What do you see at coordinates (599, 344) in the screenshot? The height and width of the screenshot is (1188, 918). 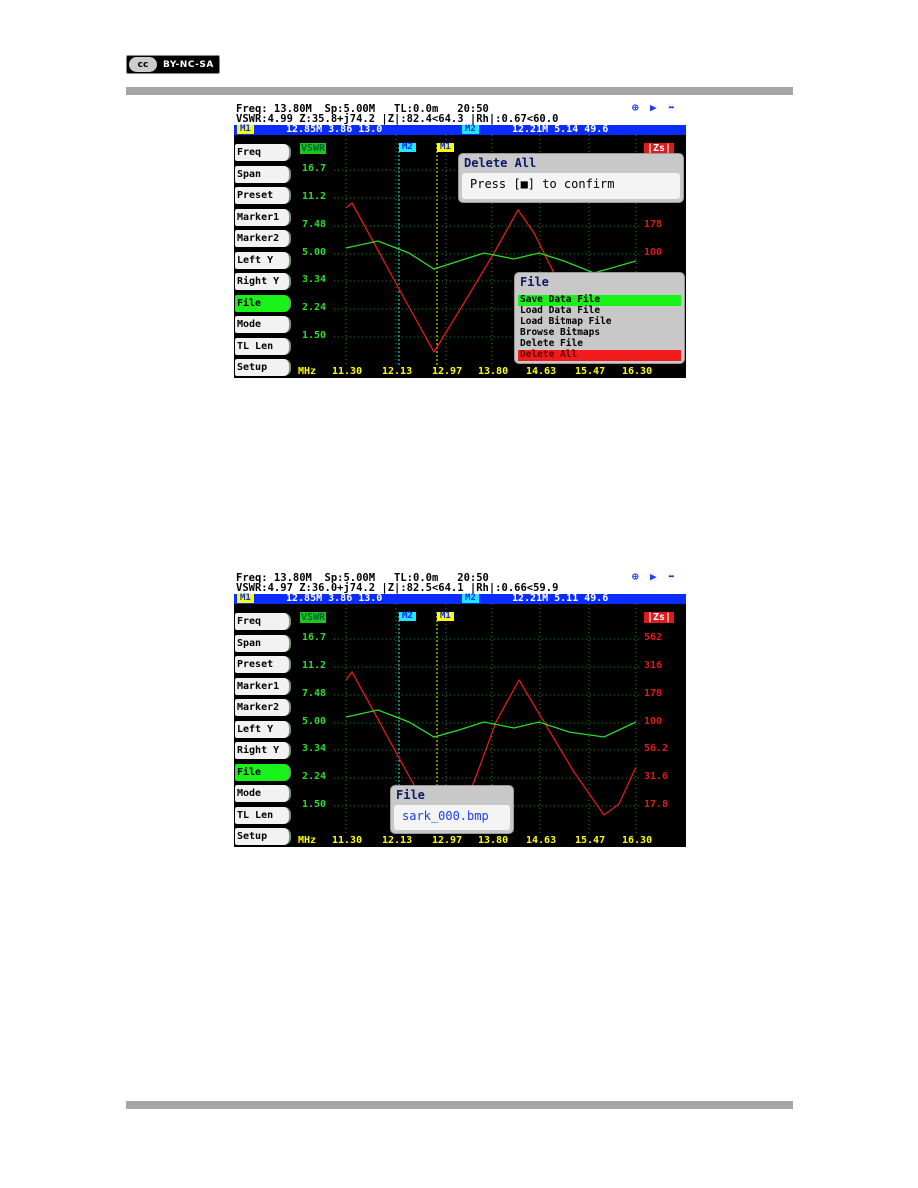 I see `file-menu-item-delete-file: Delete File` at bounding box center [599, 344].